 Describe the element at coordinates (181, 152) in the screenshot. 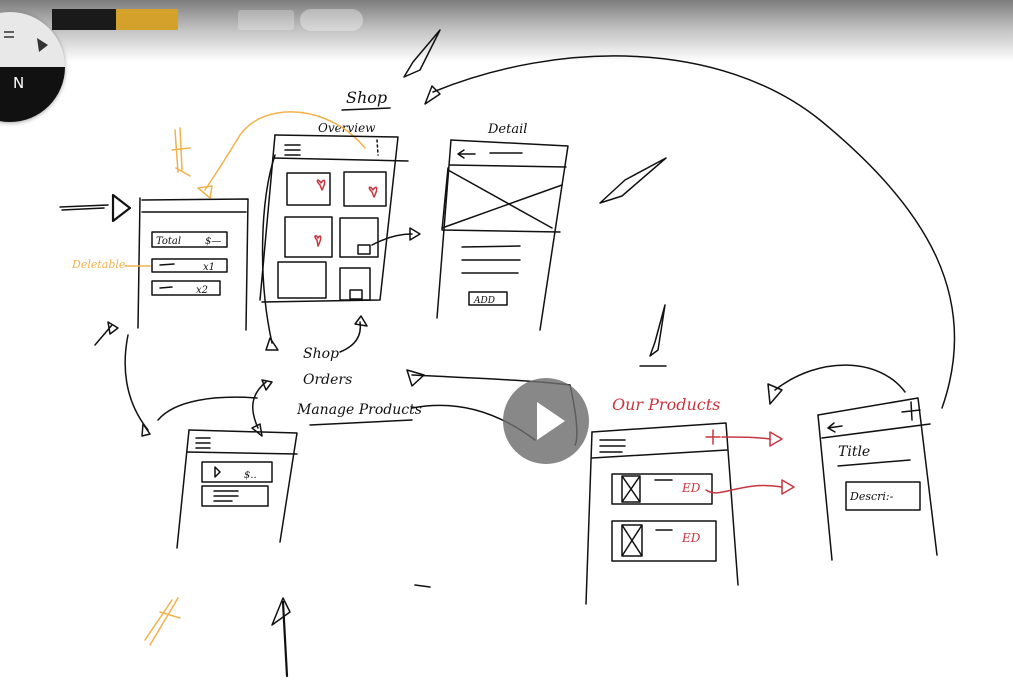

I see `pen-cursor-orange-top` at that location.